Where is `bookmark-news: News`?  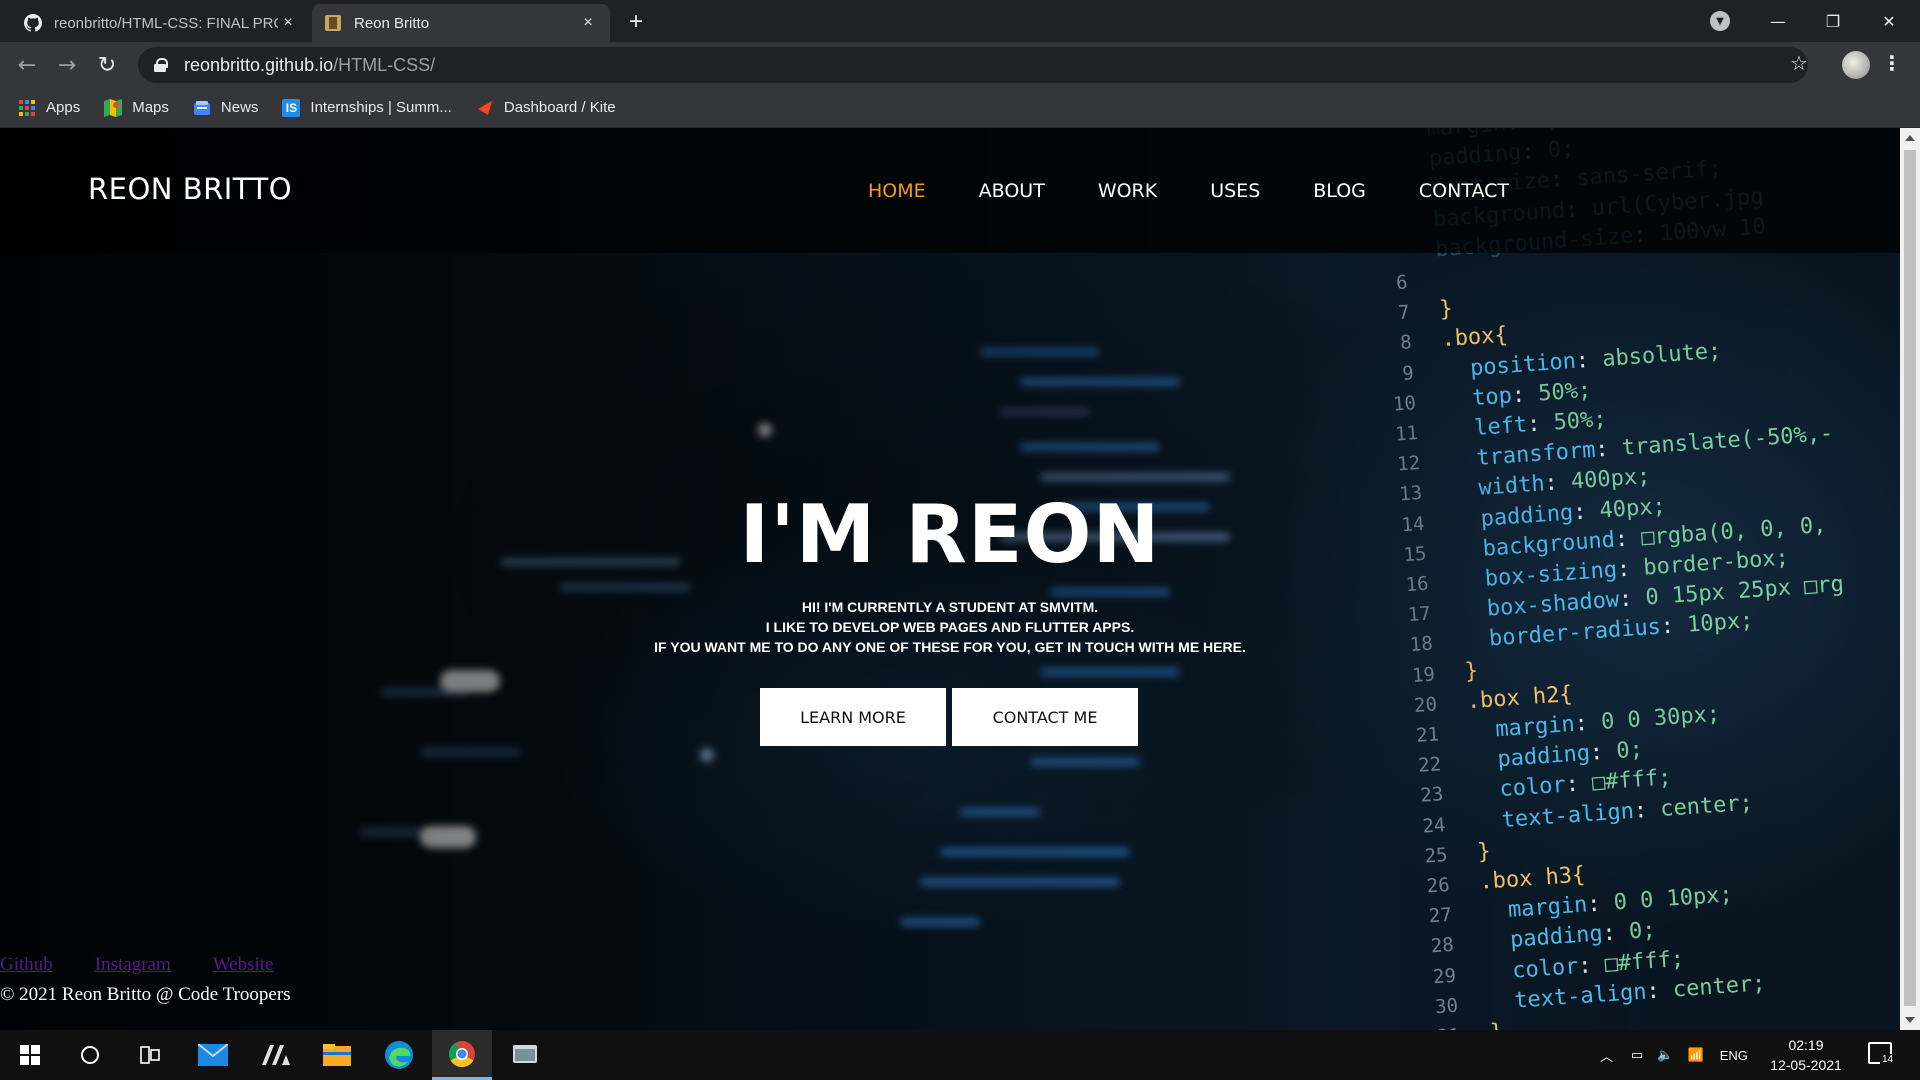 bookmark-news: News is located at coordinates (226, 108).